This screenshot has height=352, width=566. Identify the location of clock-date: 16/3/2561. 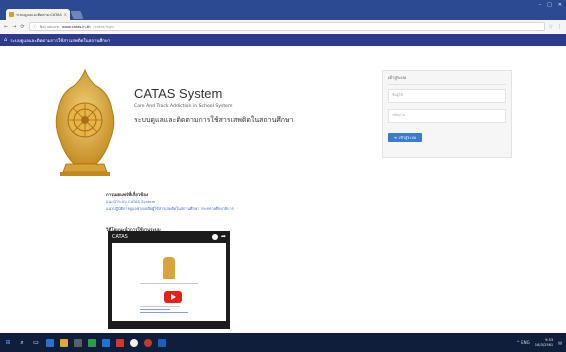
(544, 344).